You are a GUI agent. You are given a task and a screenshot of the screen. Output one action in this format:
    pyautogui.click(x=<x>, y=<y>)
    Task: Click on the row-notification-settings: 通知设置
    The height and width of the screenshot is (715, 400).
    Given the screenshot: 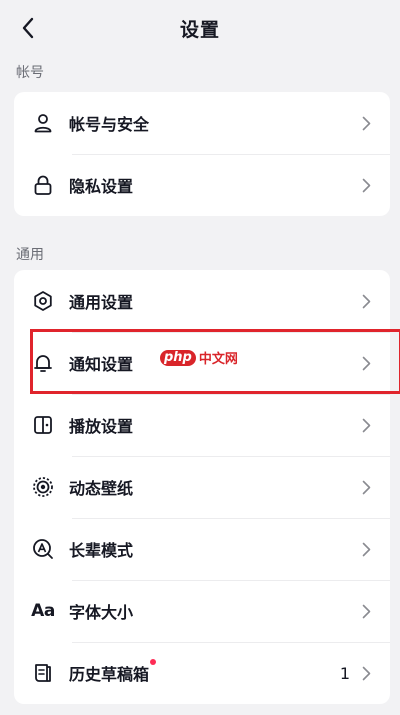 What is the action you would take?
    pyautogui.click(x=202, y=363)
    